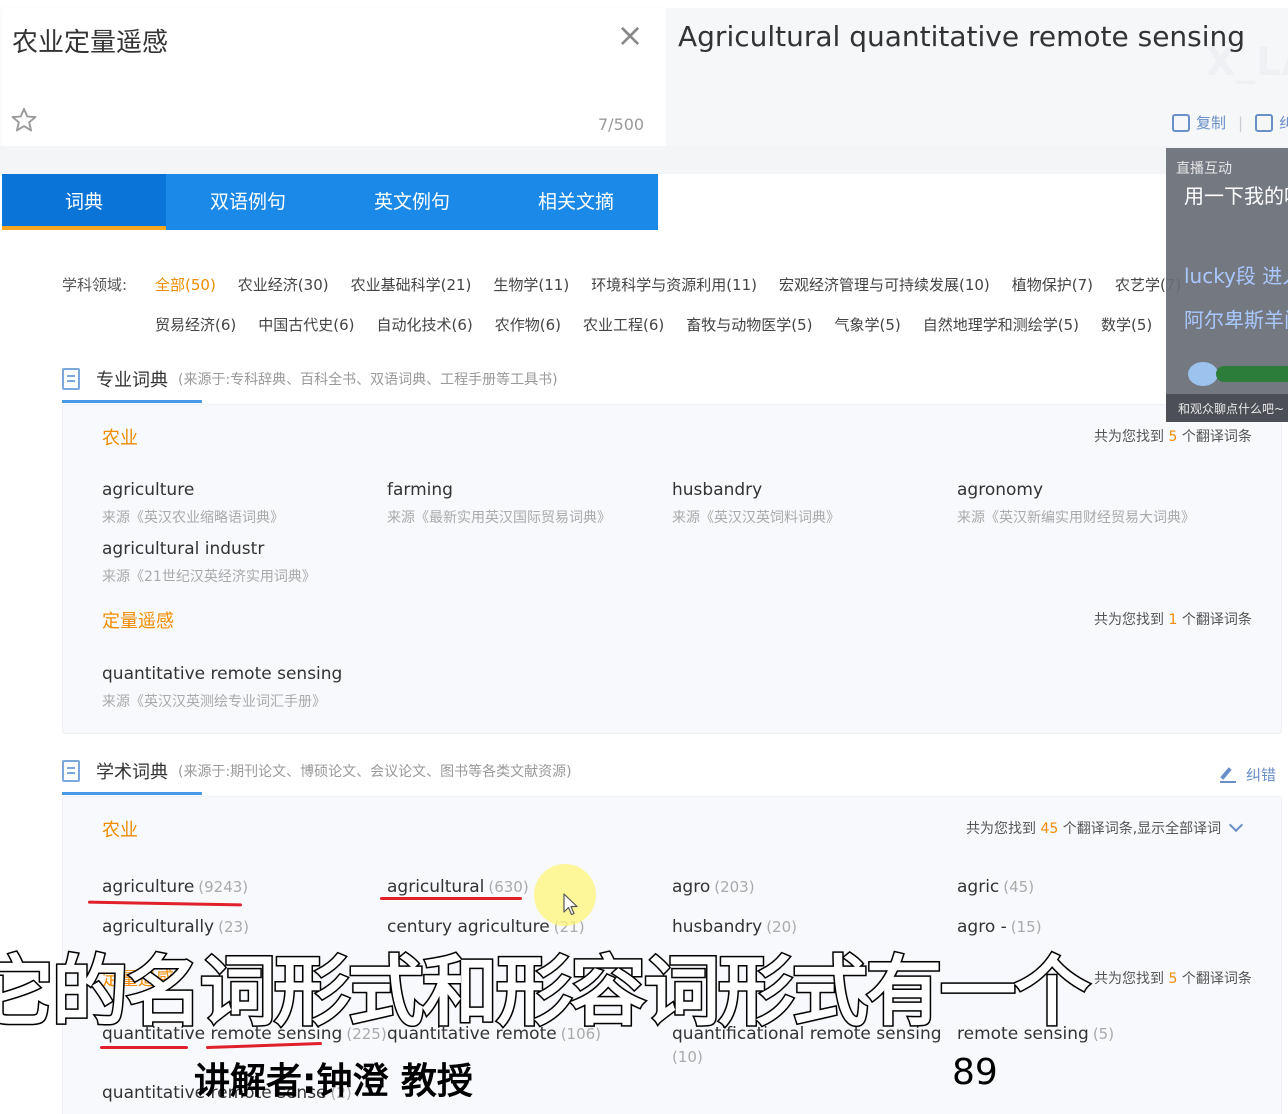 Image resolution: width=1288 pixels, height=1114 pixels. What do you see at coordinates (868, 324) in the screenshot?
I see `subject-filter: 气象学(5)` at bounding box center [868, 324].